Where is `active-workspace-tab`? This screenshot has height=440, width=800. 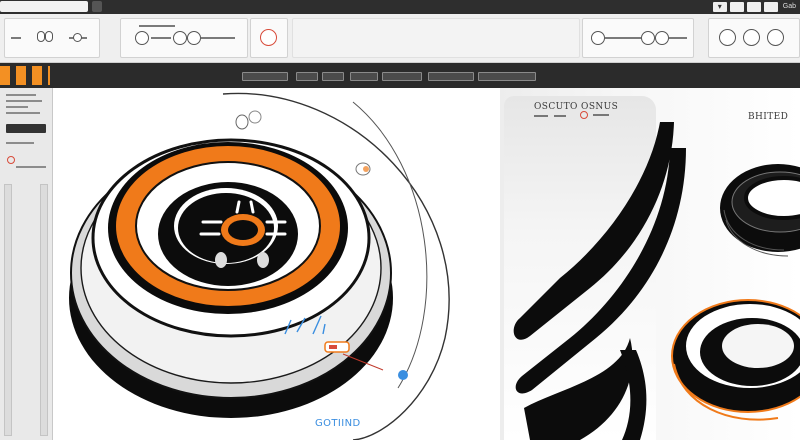
active-workspace-tab is located at coordinates (25, 75).